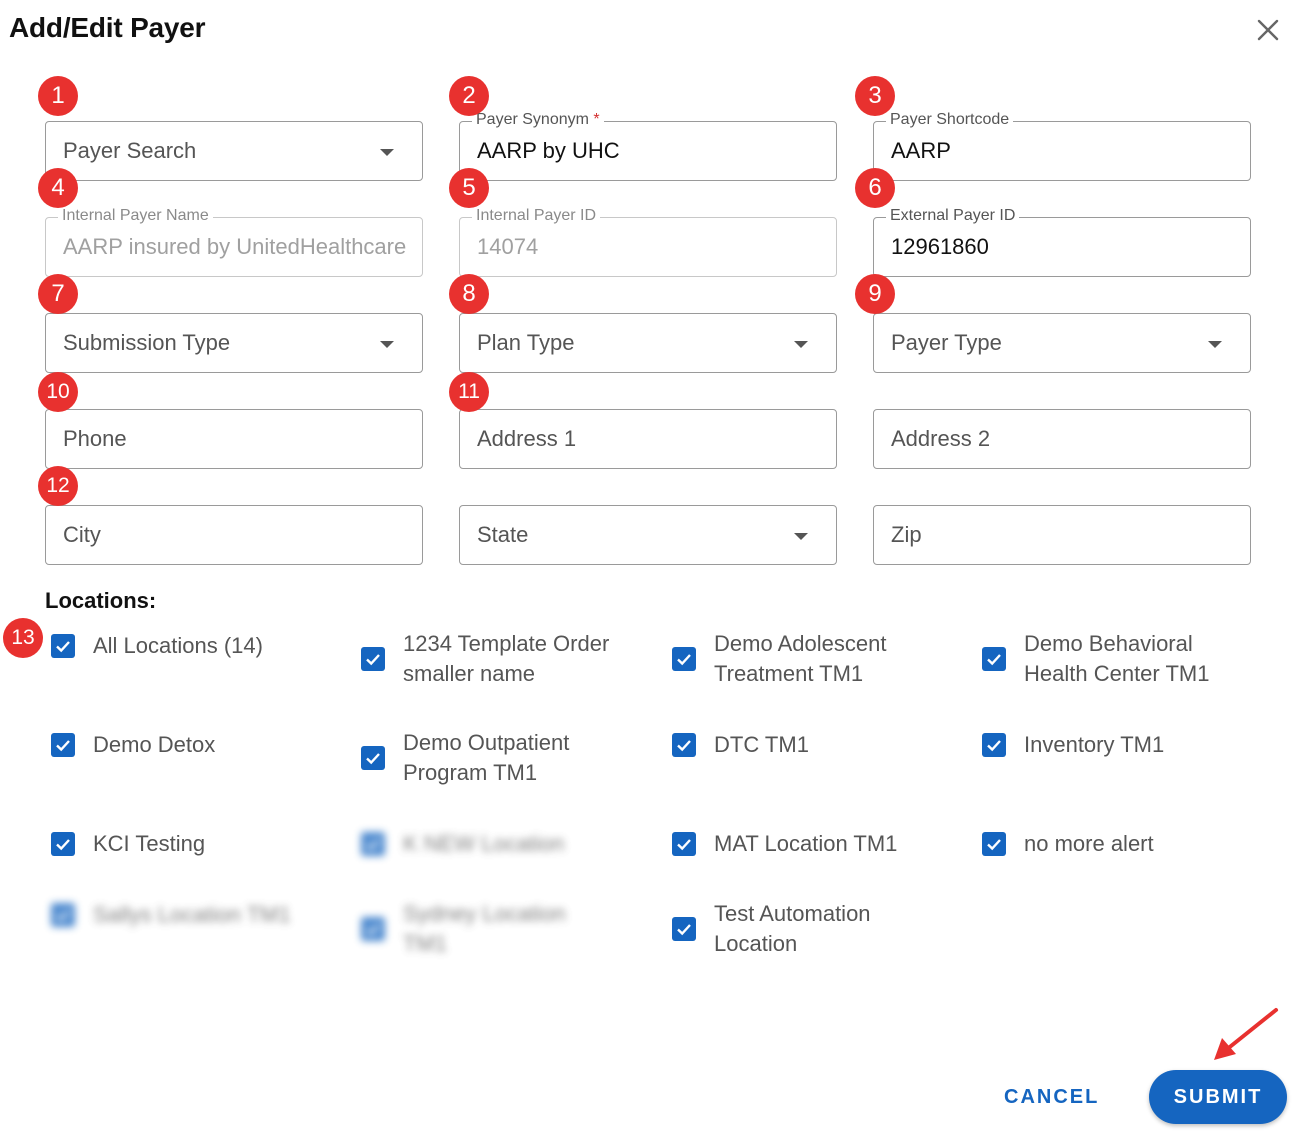 This screenshot has width=1296, height=1139. Describe the element at coordinates (58, 392) in the screenshot. I see `annotation-badge-10: 10` at that location.